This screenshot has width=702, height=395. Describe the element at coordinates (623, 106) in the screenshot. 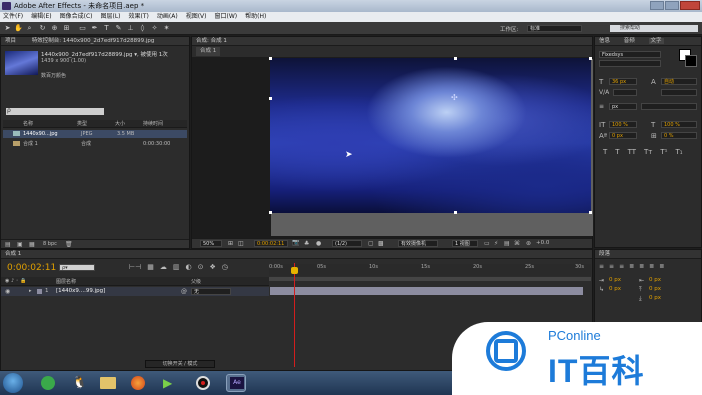

I see `stroke-width-field: px` at that location.